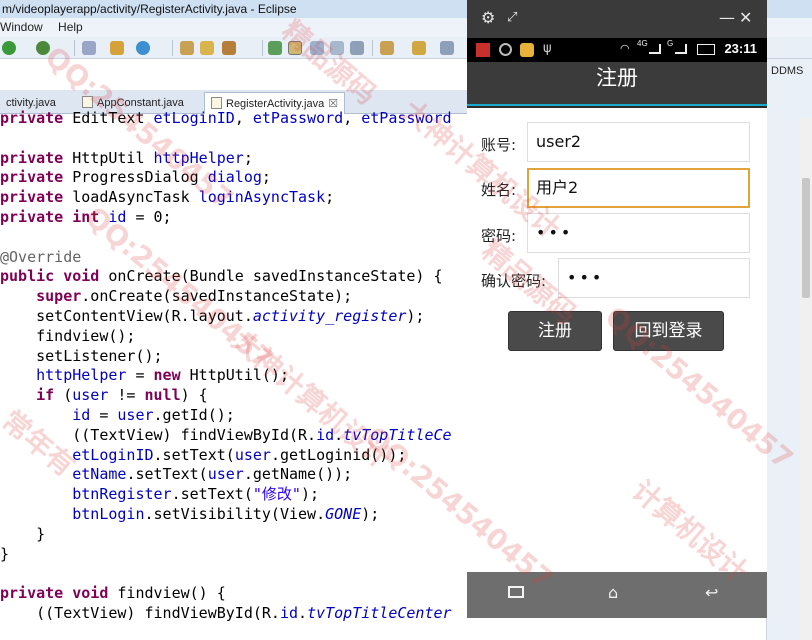 The image size is (812, 640). What do you see at coordinates (89, 48) in the screenshot?
I see `pointer-icon` at bounding box center [89, 48].